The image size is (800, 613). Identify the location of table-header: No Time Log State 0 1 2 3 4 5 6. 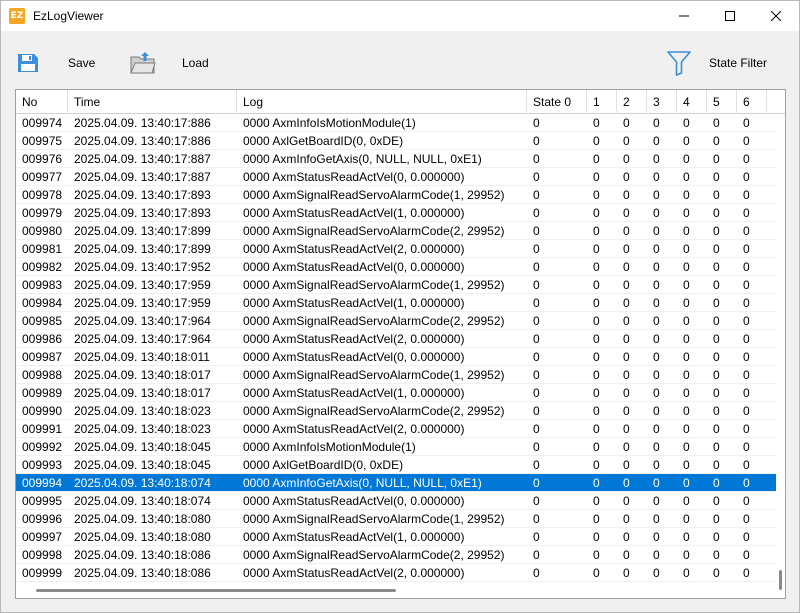
(400, 102).